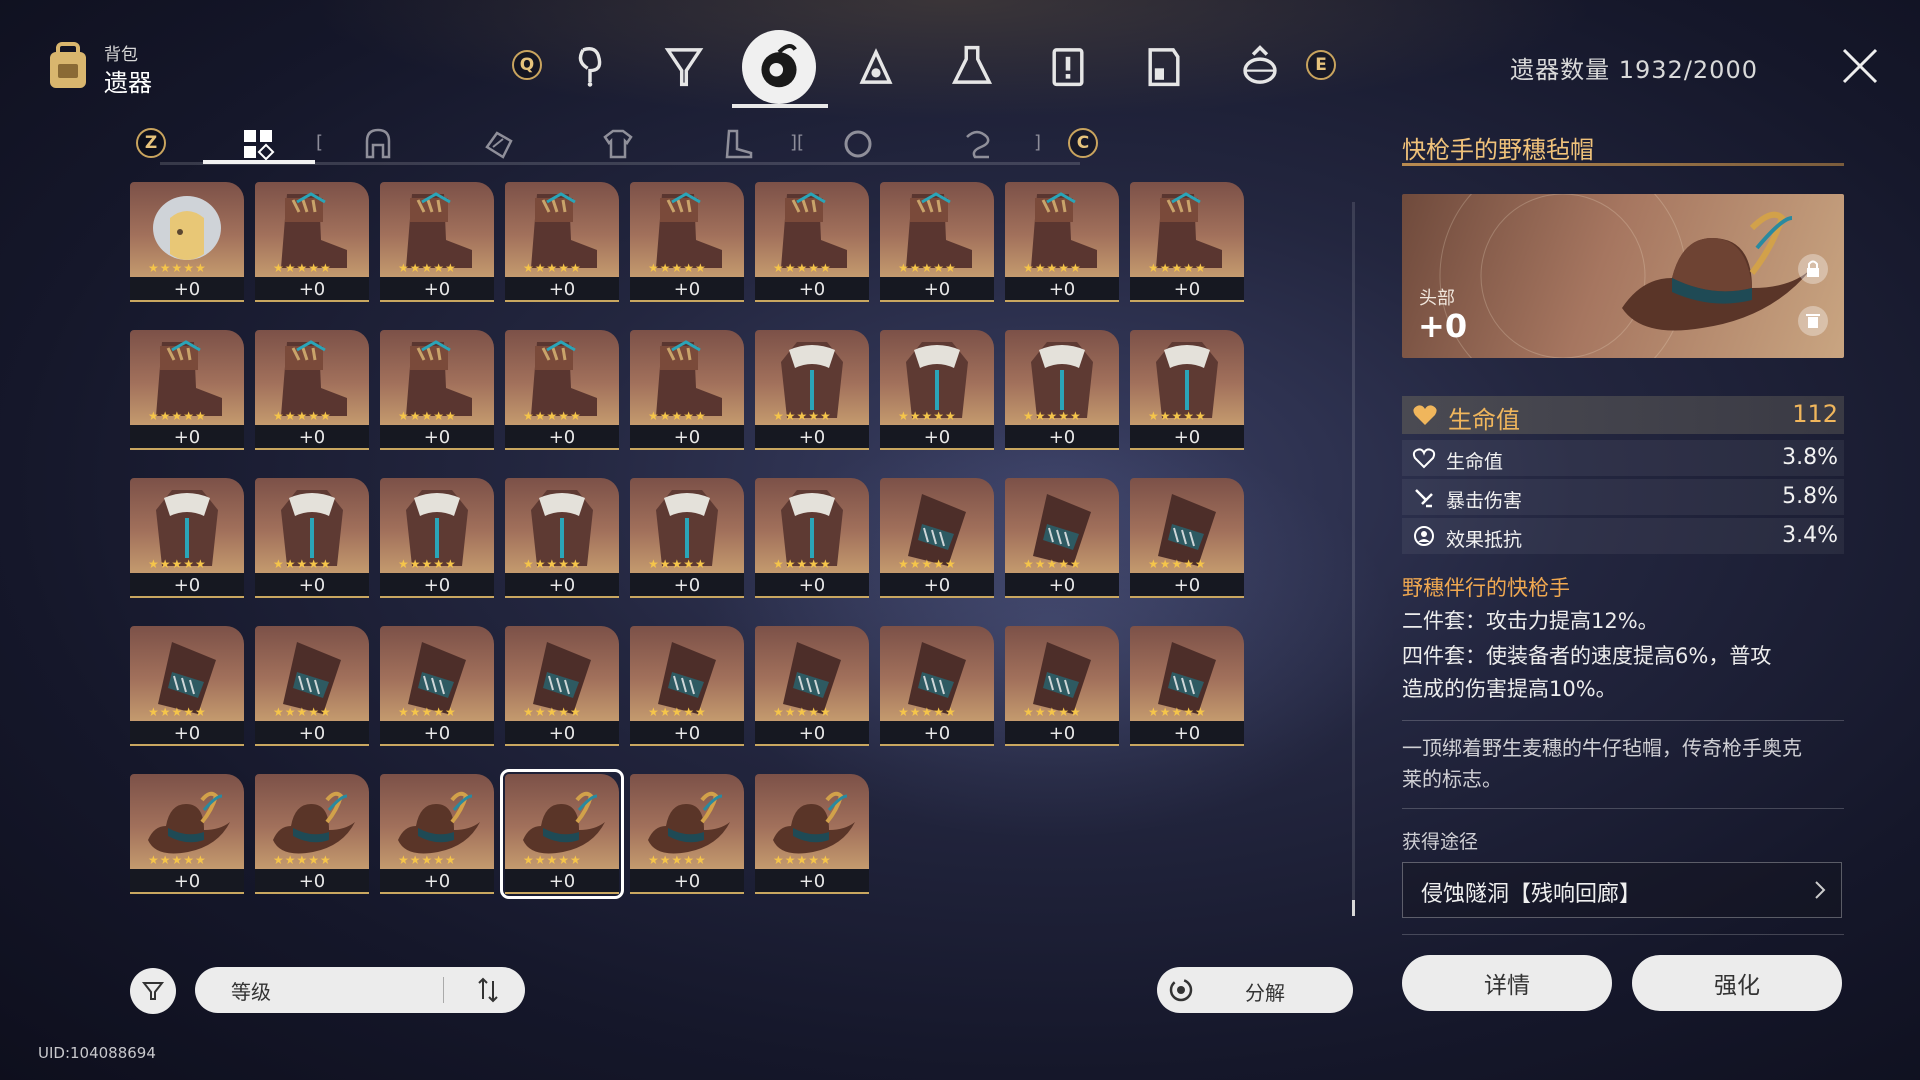  I want to click on discard-button, so click(1813, 321).